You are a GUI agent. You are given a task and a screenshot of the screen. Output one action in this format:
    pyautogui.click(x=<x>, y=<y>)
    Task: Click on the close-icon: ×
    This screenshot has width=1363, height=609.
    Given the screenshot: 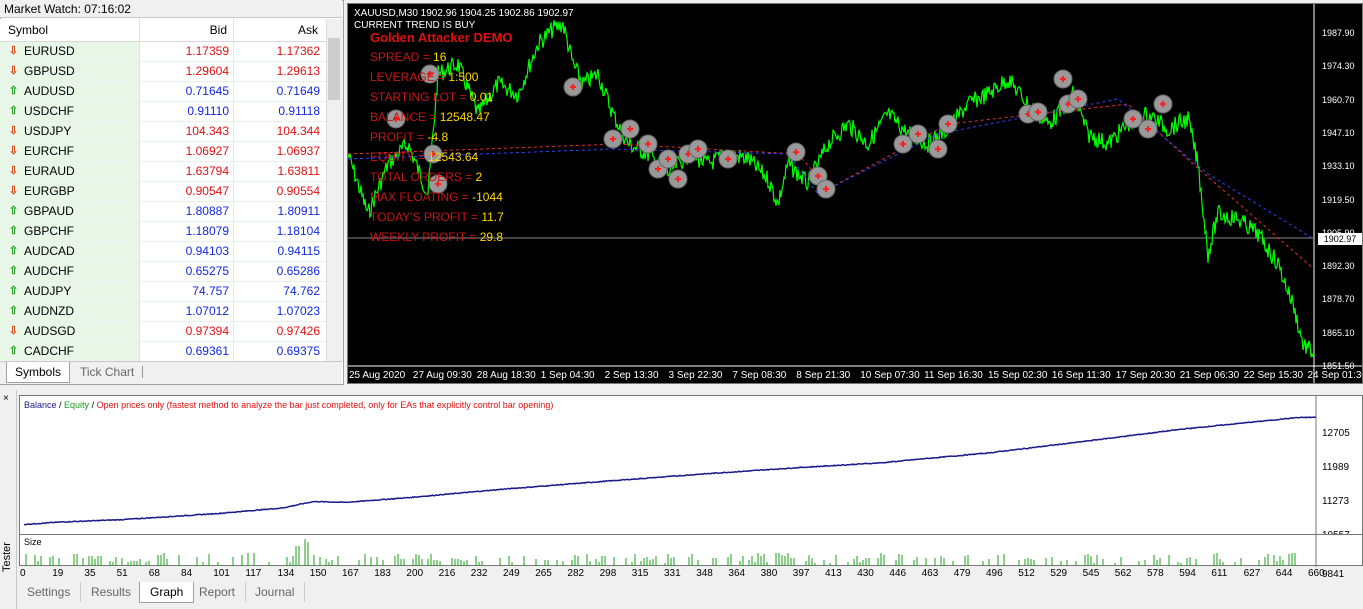 What is the action you would take?
    pyautogui.click(x=6, y=398)
    